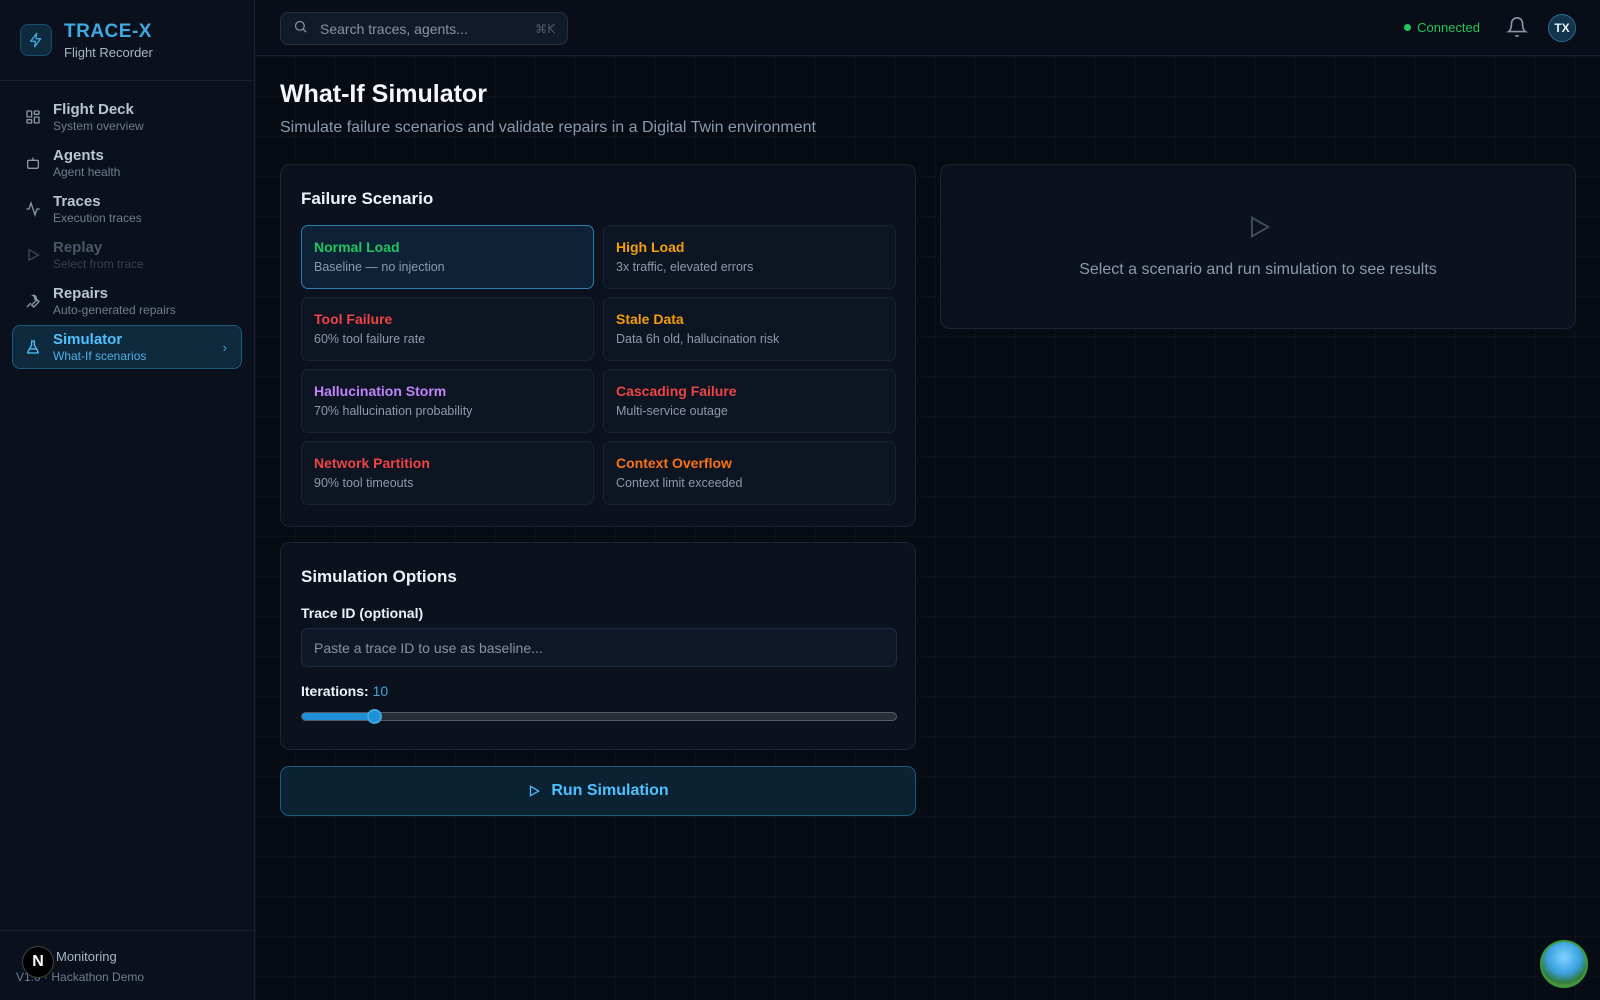 This screenshot has height=1000, width=1600. Describe the element at coordinates (1562, 28) in the screenshot. I see `user-avatar: TX` at that location.